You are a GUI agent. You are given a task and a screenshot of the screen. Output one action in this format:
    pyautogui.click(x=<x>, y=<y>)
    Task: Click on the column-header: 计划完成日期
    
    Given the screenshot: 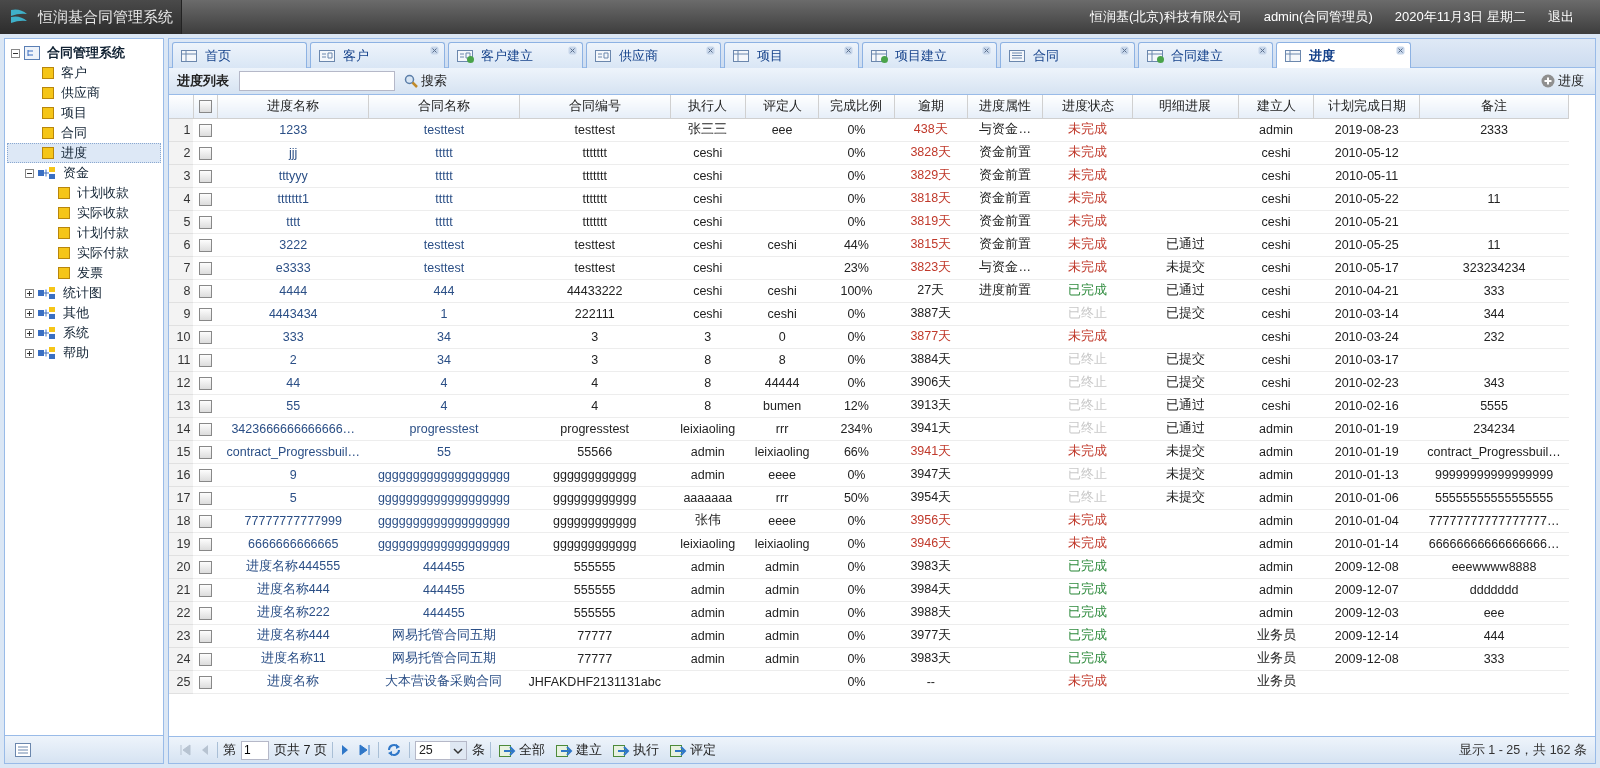 What is the action you would take?
    pyautogui.click(x=1366, y=106)
    